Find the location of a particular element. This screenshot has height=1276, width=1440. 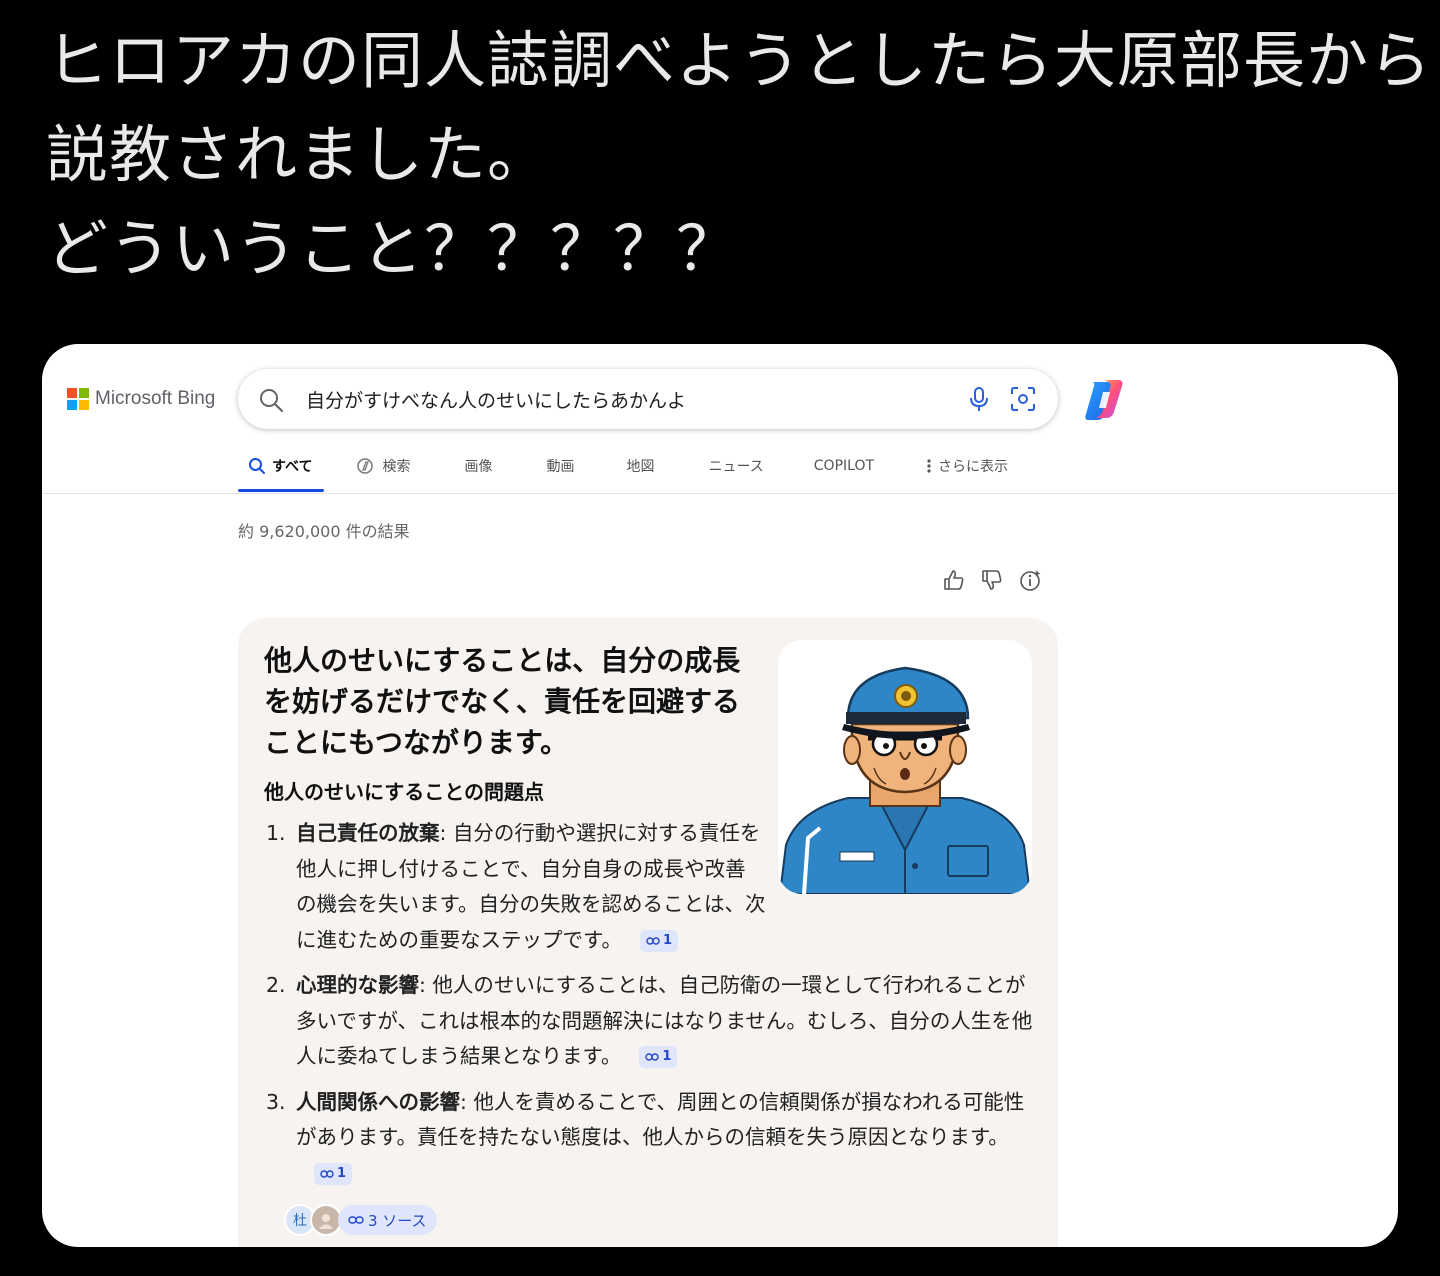

search-input: 自分がすけべなん人のせいにしたらあかんよ is located at coordinates (496, 399).